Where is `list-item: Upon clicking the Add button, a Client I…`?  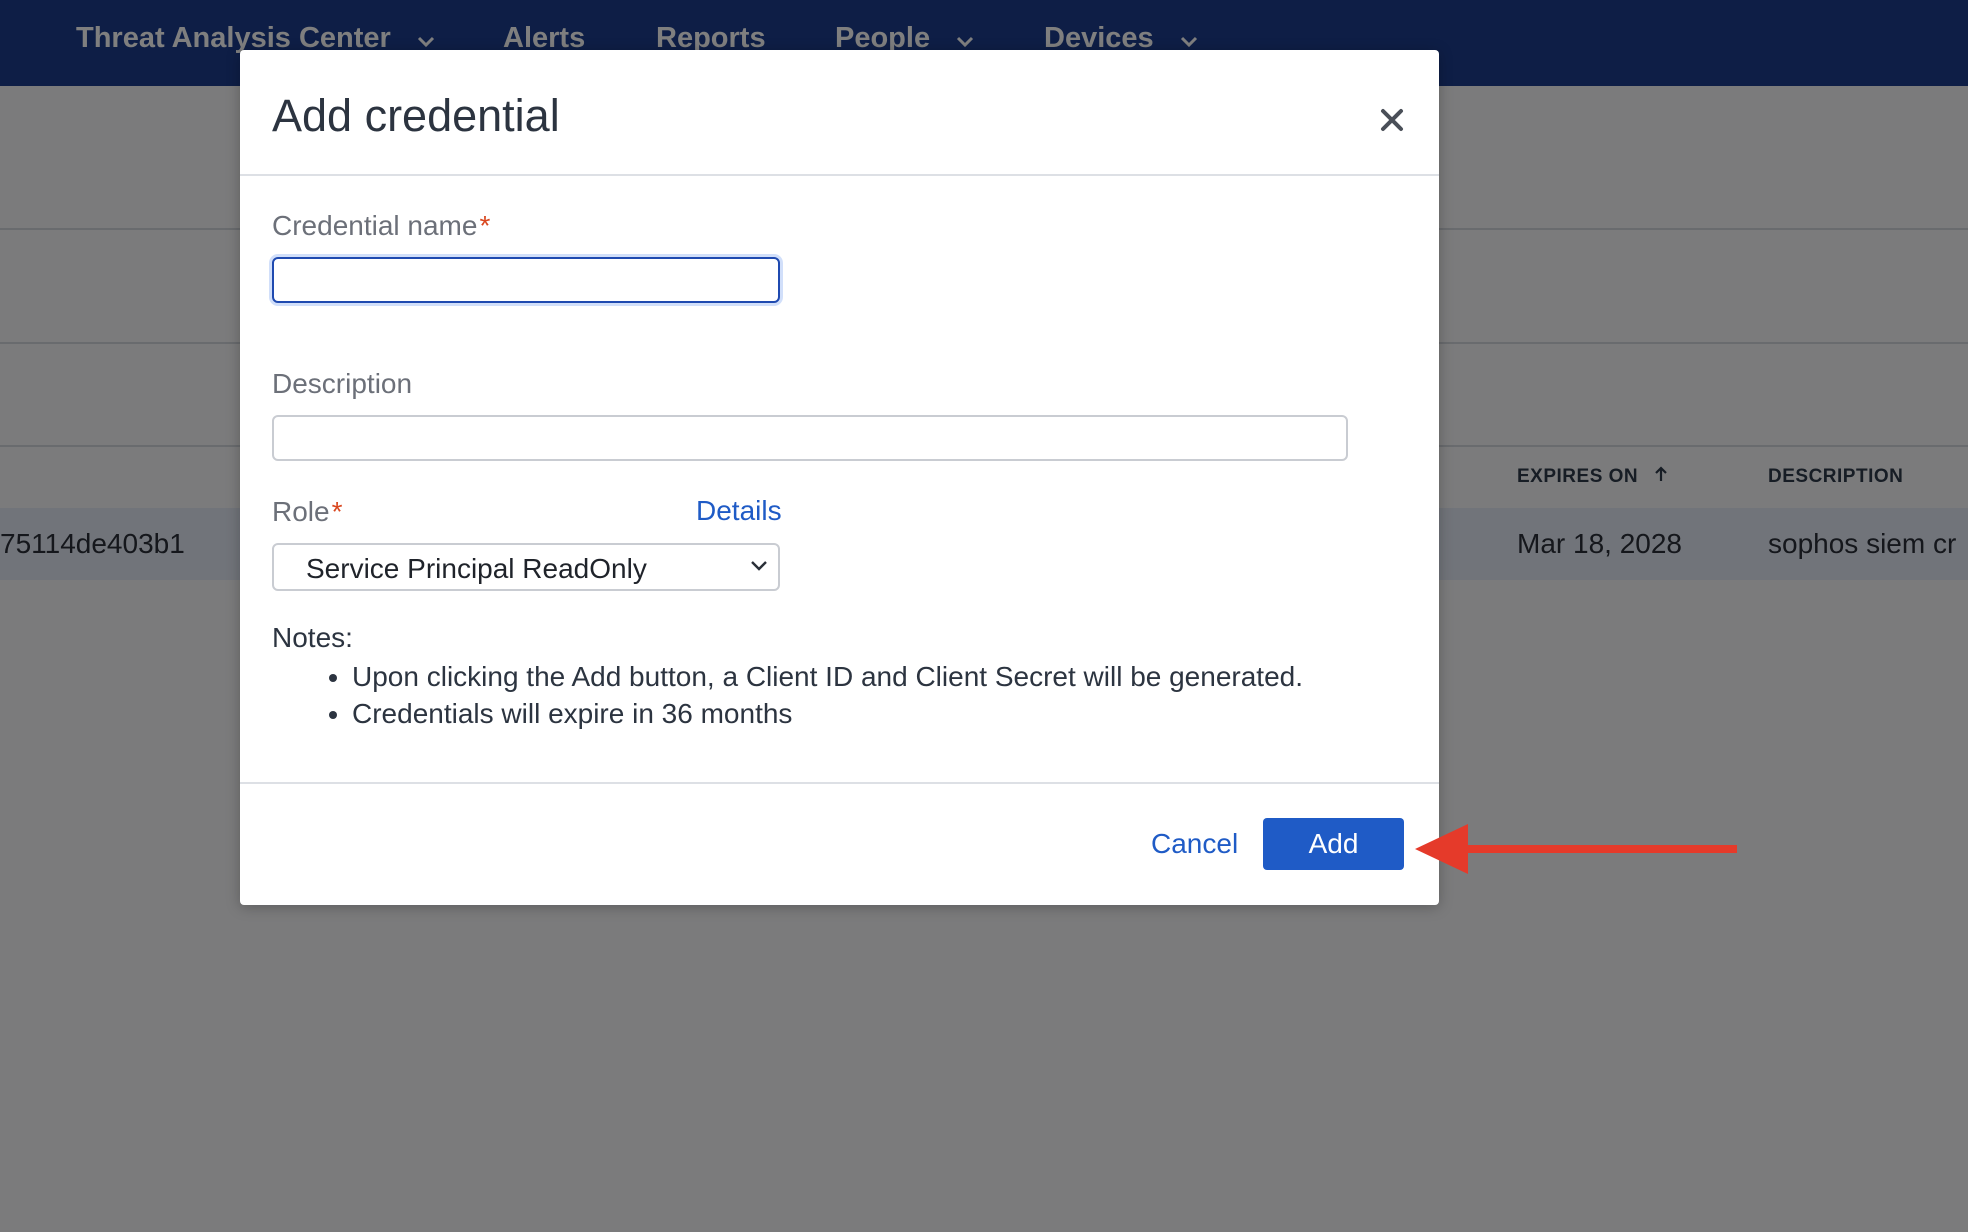
list-item: Upon clicking the Add button, a Client I… is located at coordinates (902, 676).